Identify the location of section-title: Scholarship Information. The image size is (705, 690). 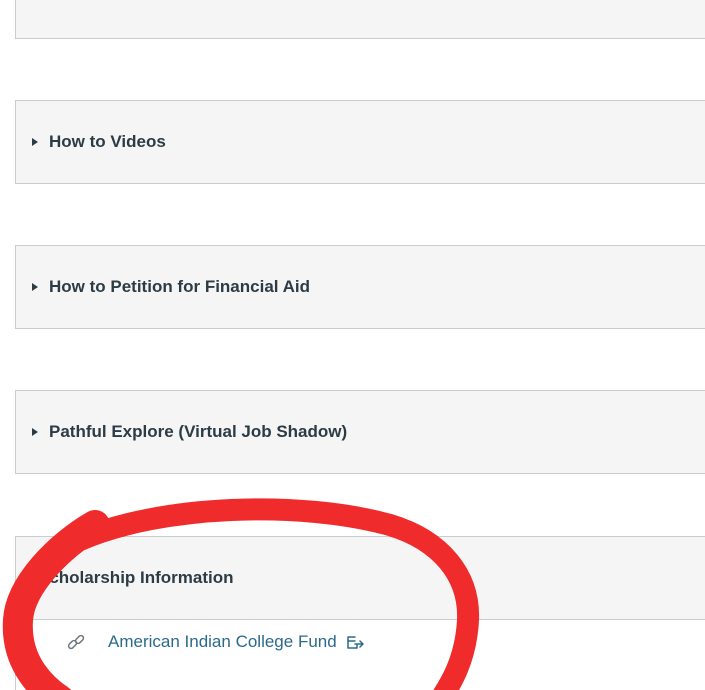
(136, 577).